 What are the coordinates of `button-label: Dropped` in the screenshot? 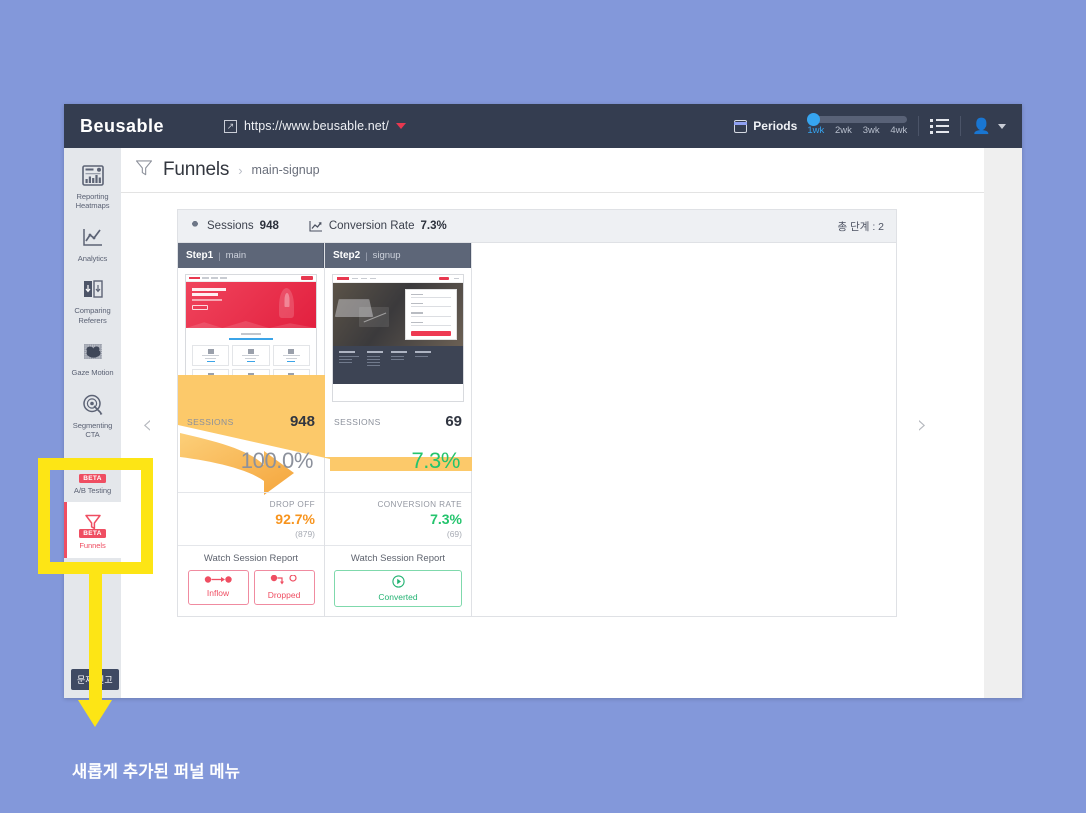 It's located at (284, 595).